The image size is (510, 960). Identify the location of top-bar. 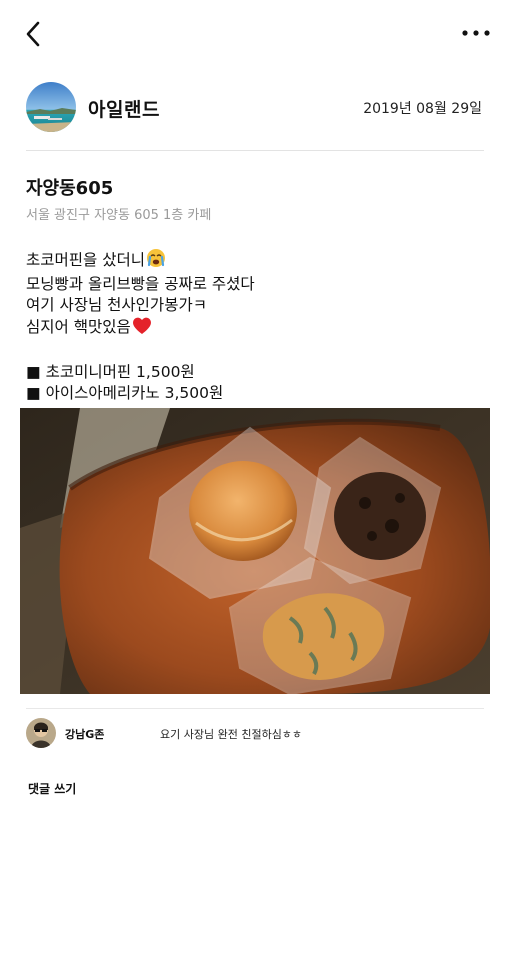
(255, 33).